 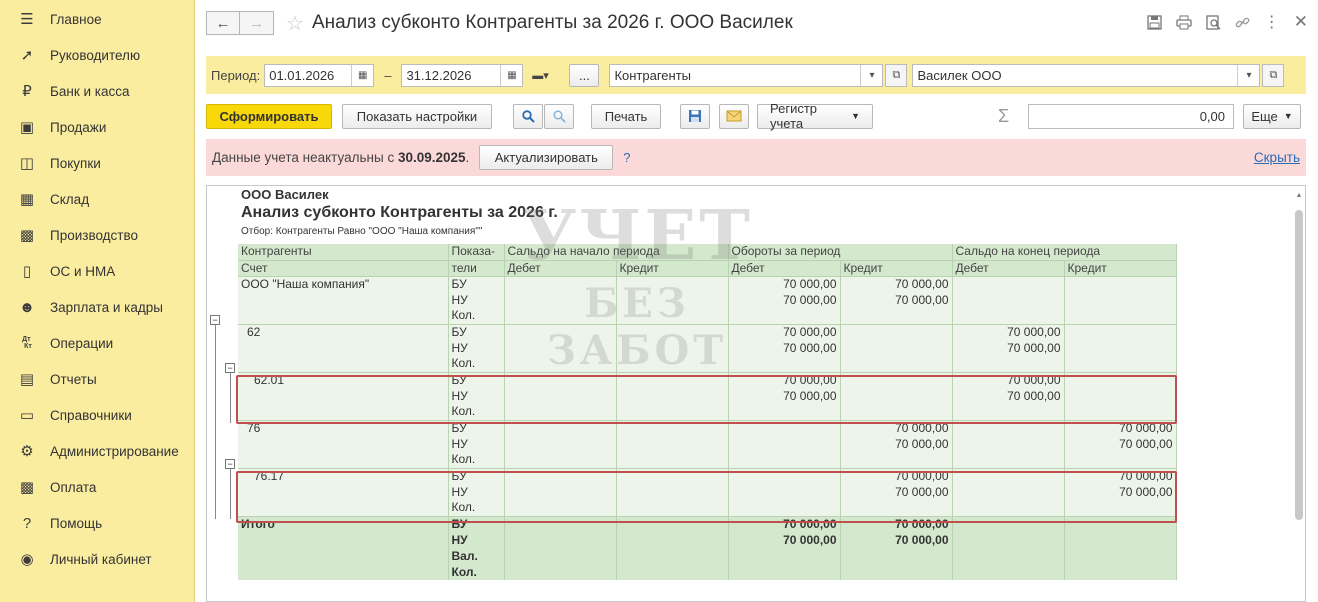 What do you see at coordinates (97, 343) in the screenshot?
I see `sidebar-item: Дт Кт Операции` at bounding box center [97, 343].